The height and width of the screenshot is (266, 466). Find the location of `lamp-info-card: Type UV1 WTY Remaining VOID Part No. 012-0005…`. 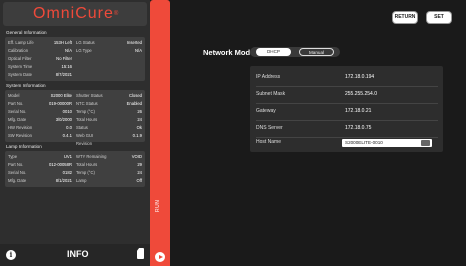

lamp-info-card: Type UV1 WTY Remaining VOID Part No. 012-0005… is located at coordinates (75, 169).